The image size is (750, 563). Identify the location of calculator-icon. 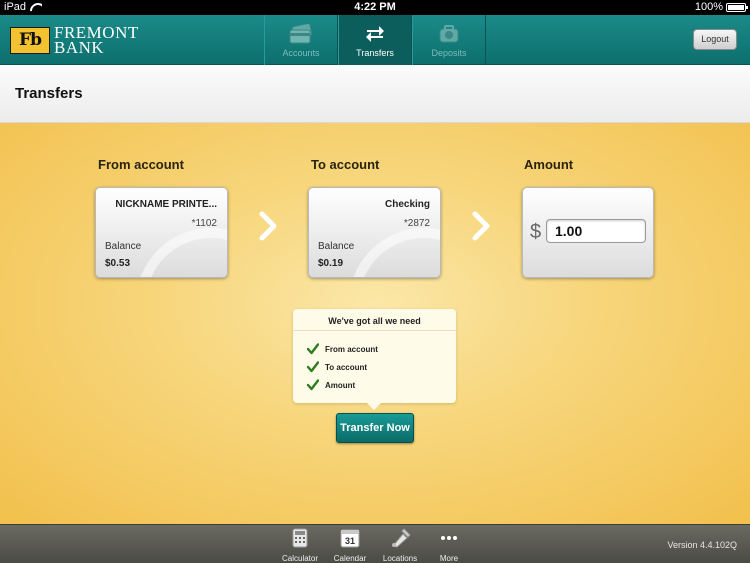
(300, 538).